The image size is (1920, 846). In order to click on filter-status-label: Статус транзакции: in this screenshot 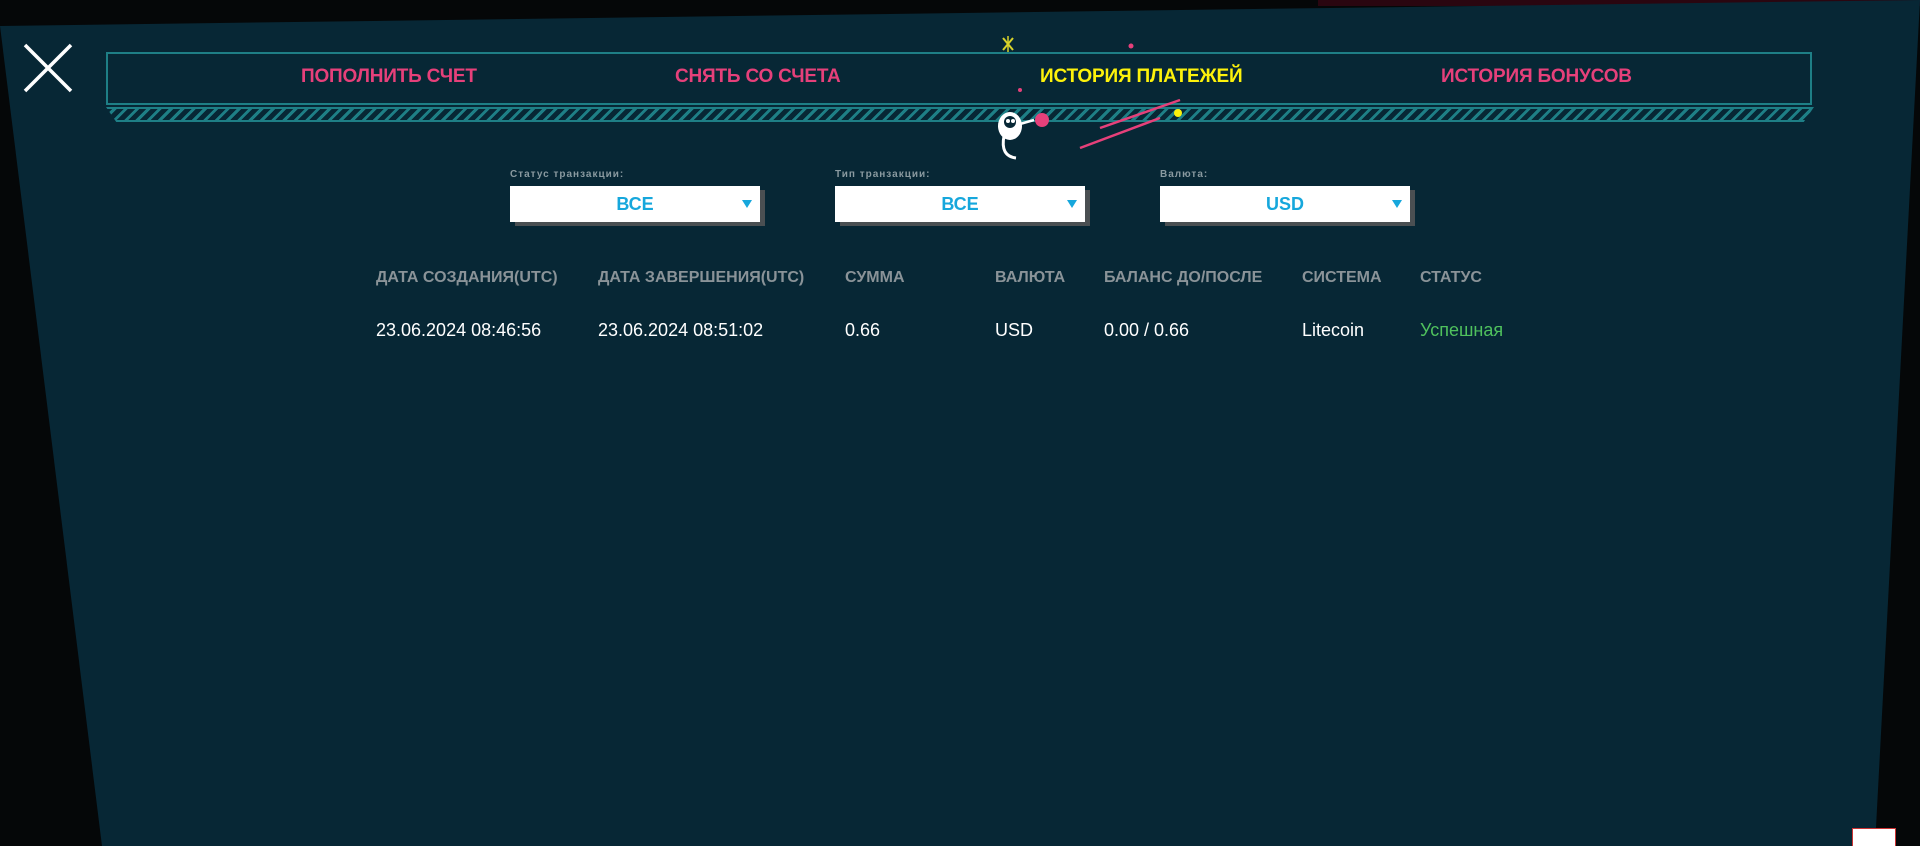, I will do `click(567, 174)`.